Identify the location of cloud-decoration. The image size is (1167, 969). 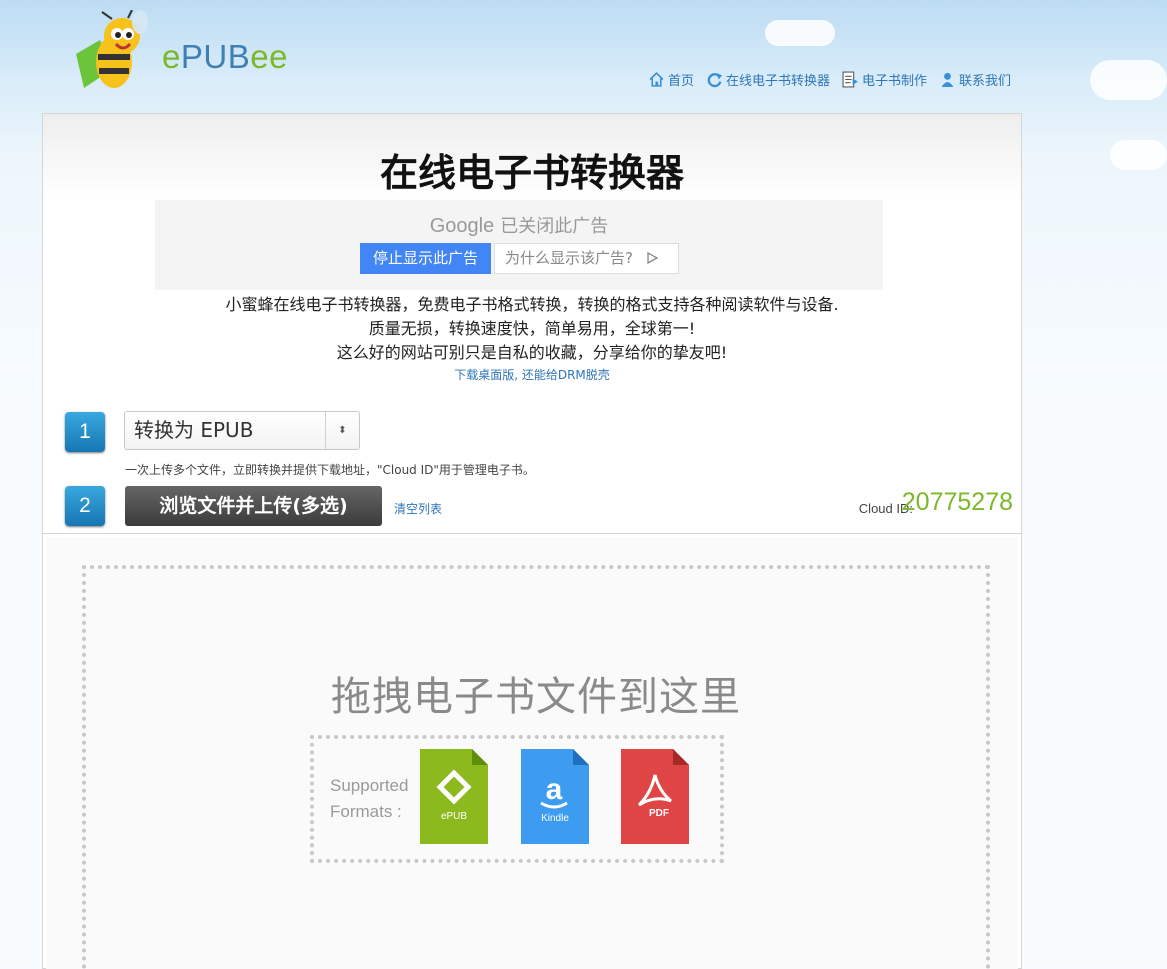
(1138, 155).